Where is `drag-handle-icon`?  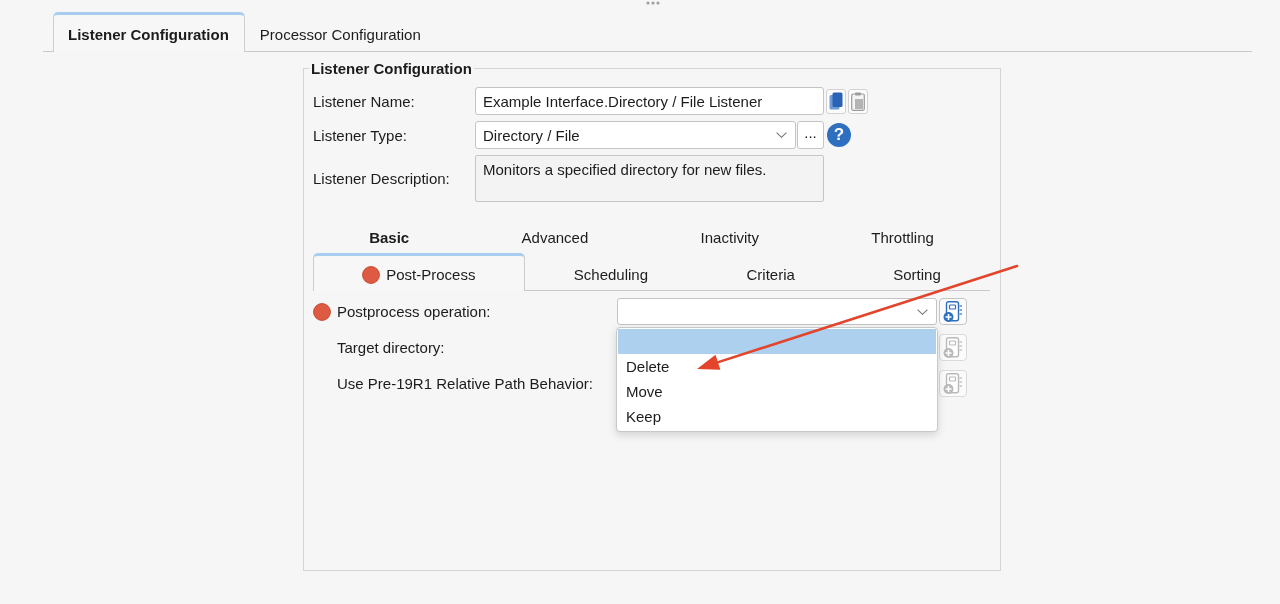
drag-handle-icon is located at coordinates (653, 3).